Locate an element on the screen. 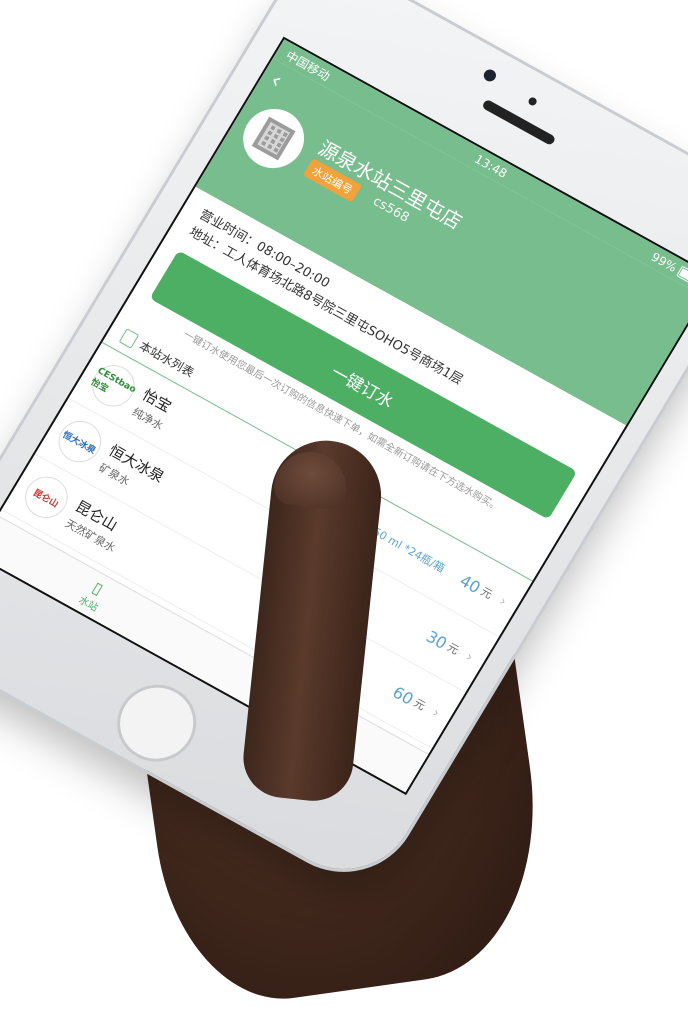 The height and width of the screenshot is (1014, 688). front-camera is located at coordinates (490, 75).